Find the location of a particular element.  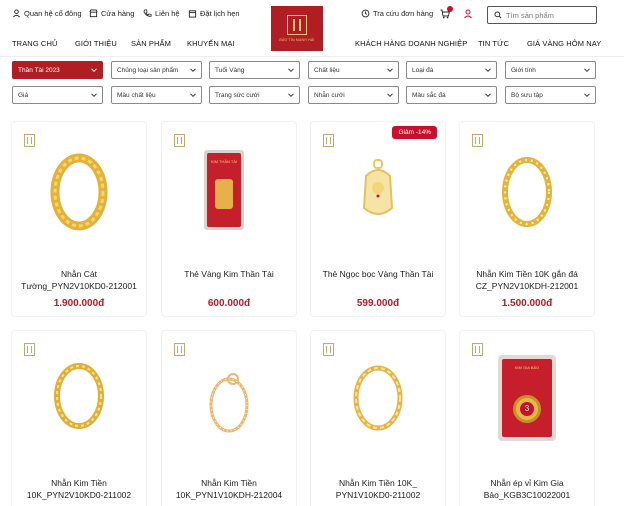

util-label: Quan hệ cổ đông is located at coordinates (53, 13).